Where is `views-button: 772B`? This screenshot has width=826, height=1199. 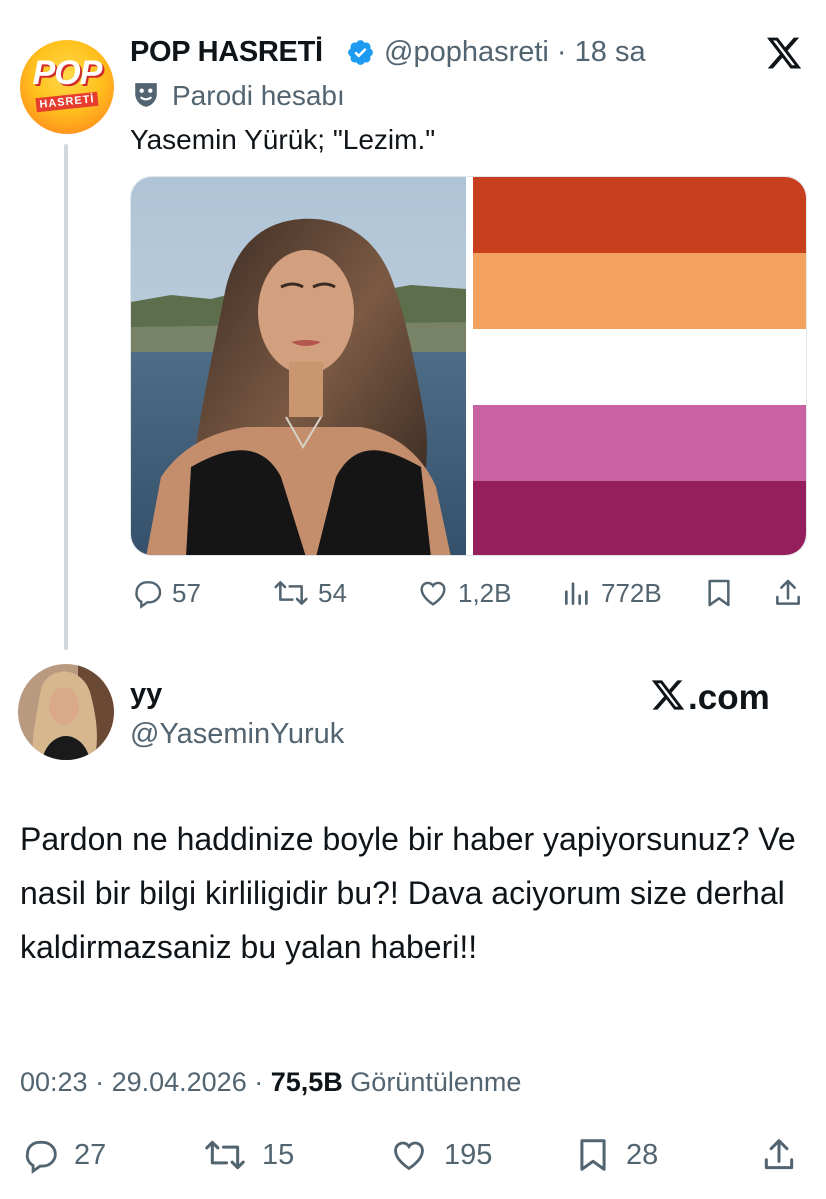 views-button: 772B is located at coordinates (611, 593).